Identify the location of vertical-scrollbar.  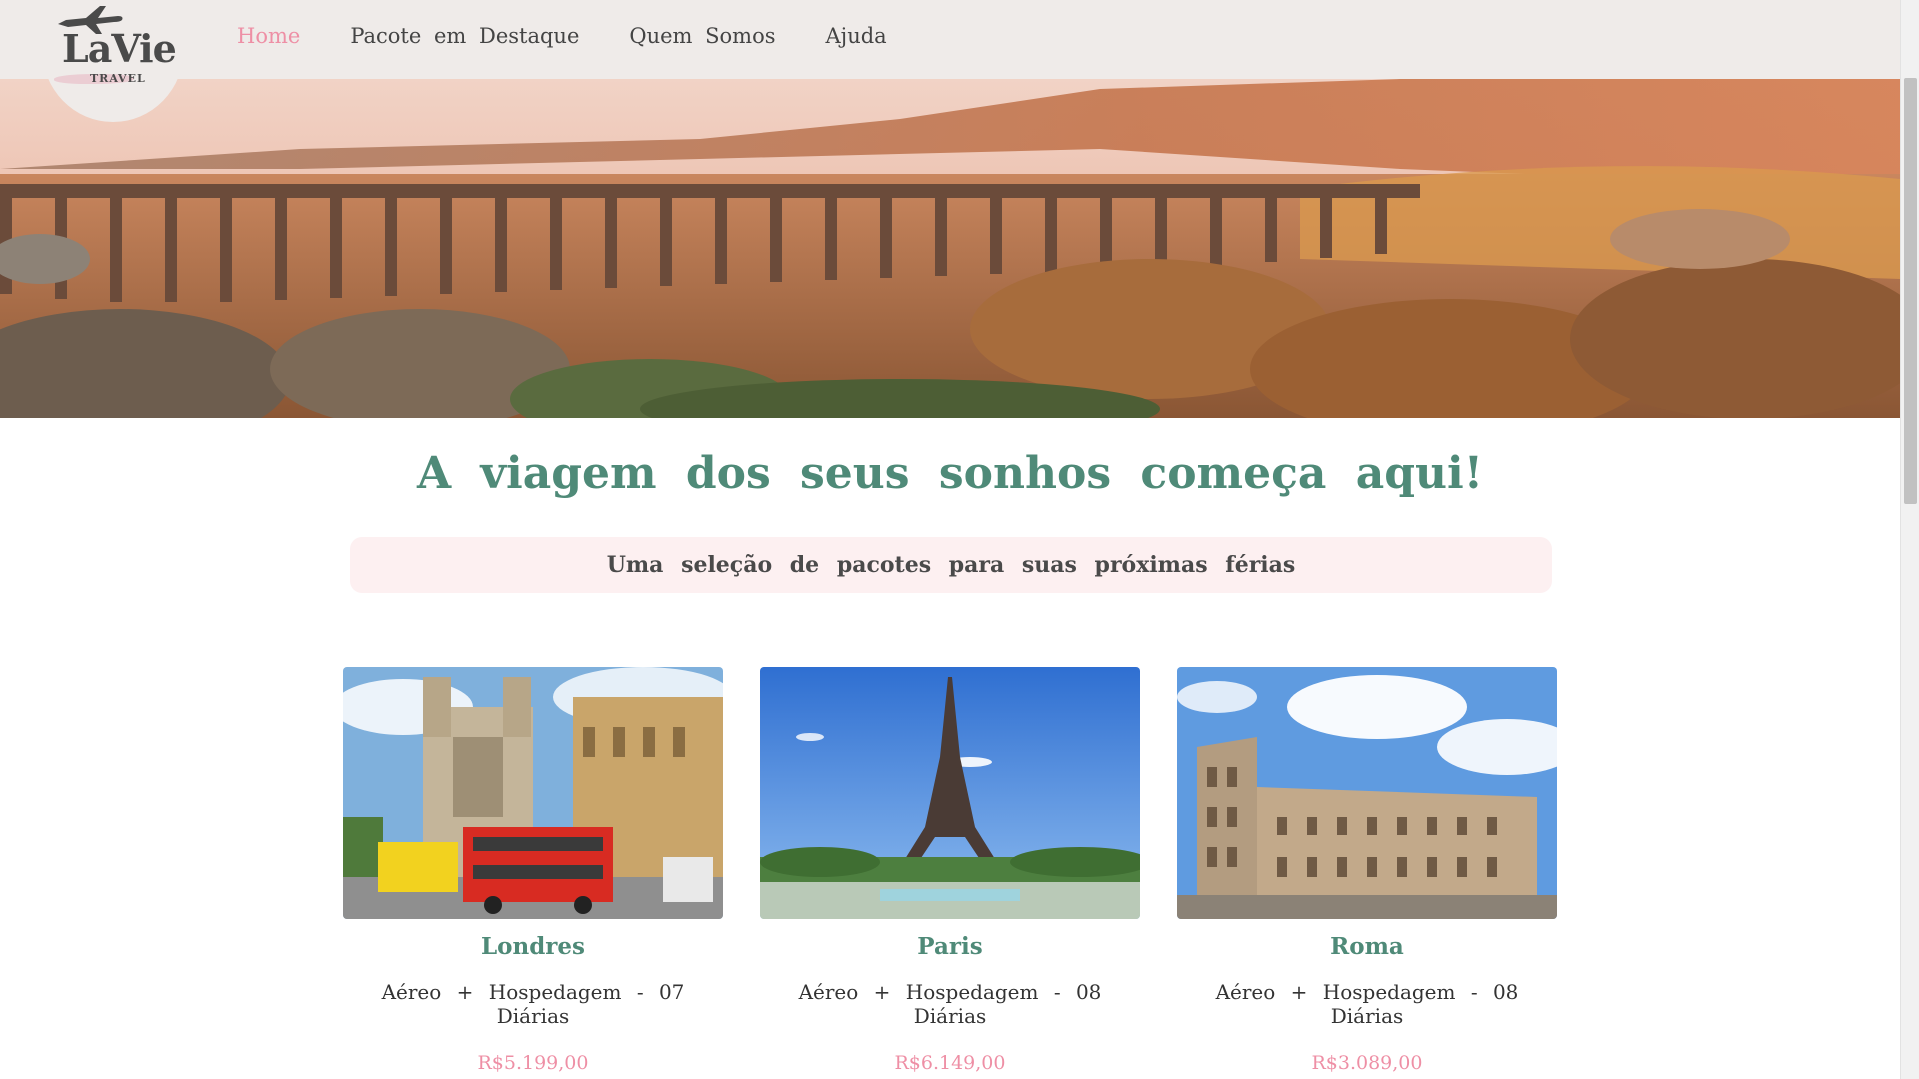
(1909, 539).